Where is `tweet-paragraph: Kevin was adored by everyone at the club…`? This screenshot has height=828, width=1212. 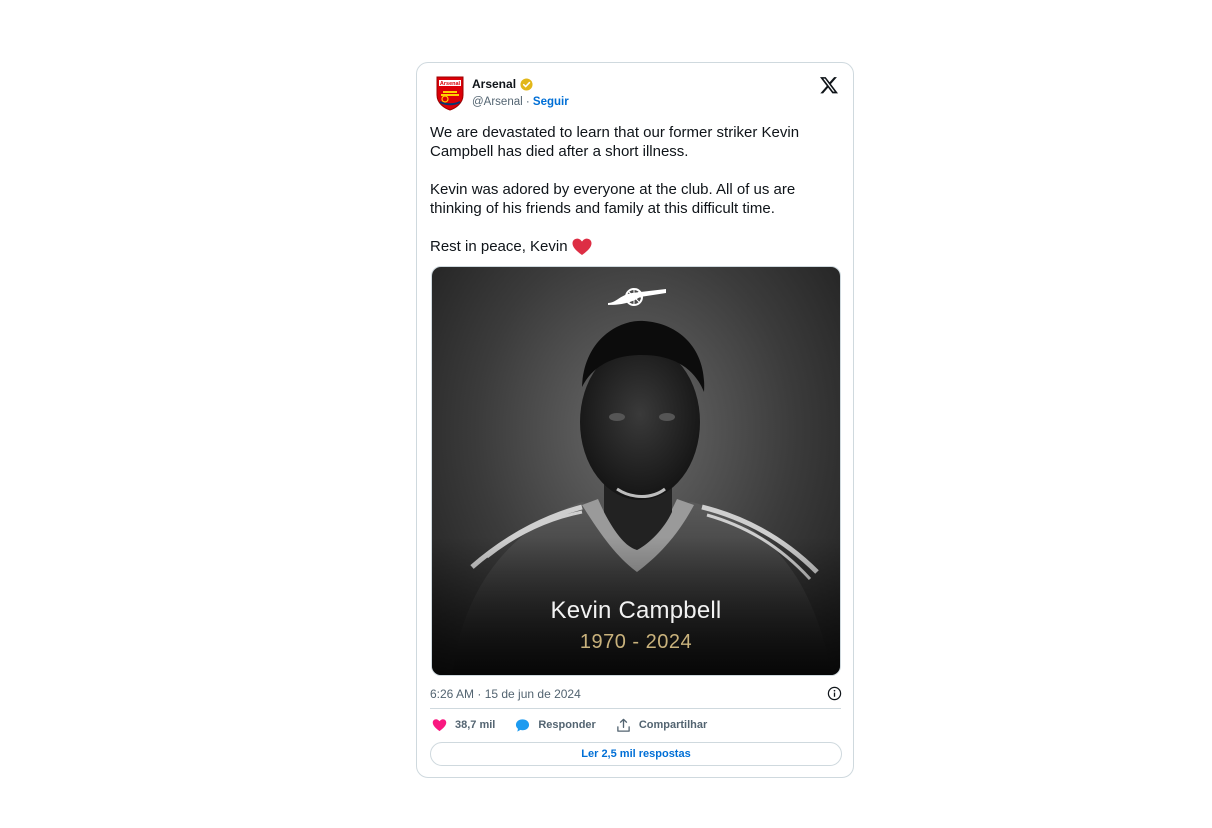 tweet-paragraph: Kevin was adored by everyone at the club… is located at coordinates (613, 199).